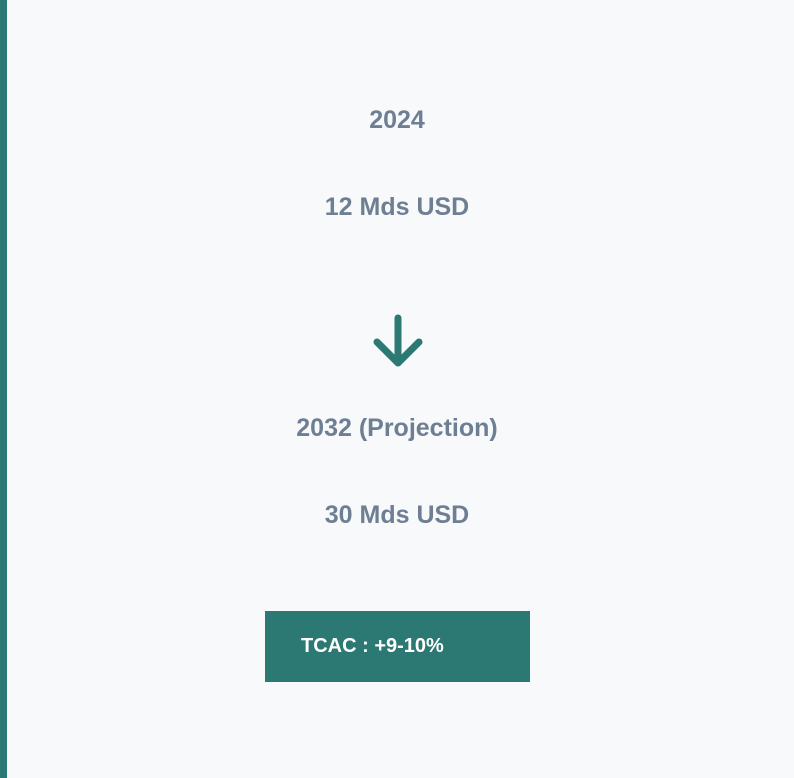 This screenshot has width=794, height=778. What do you see at coordinates (398, 340) in the screenshot?
I see `arrow-down-icon` at bounding box center [398, 340].